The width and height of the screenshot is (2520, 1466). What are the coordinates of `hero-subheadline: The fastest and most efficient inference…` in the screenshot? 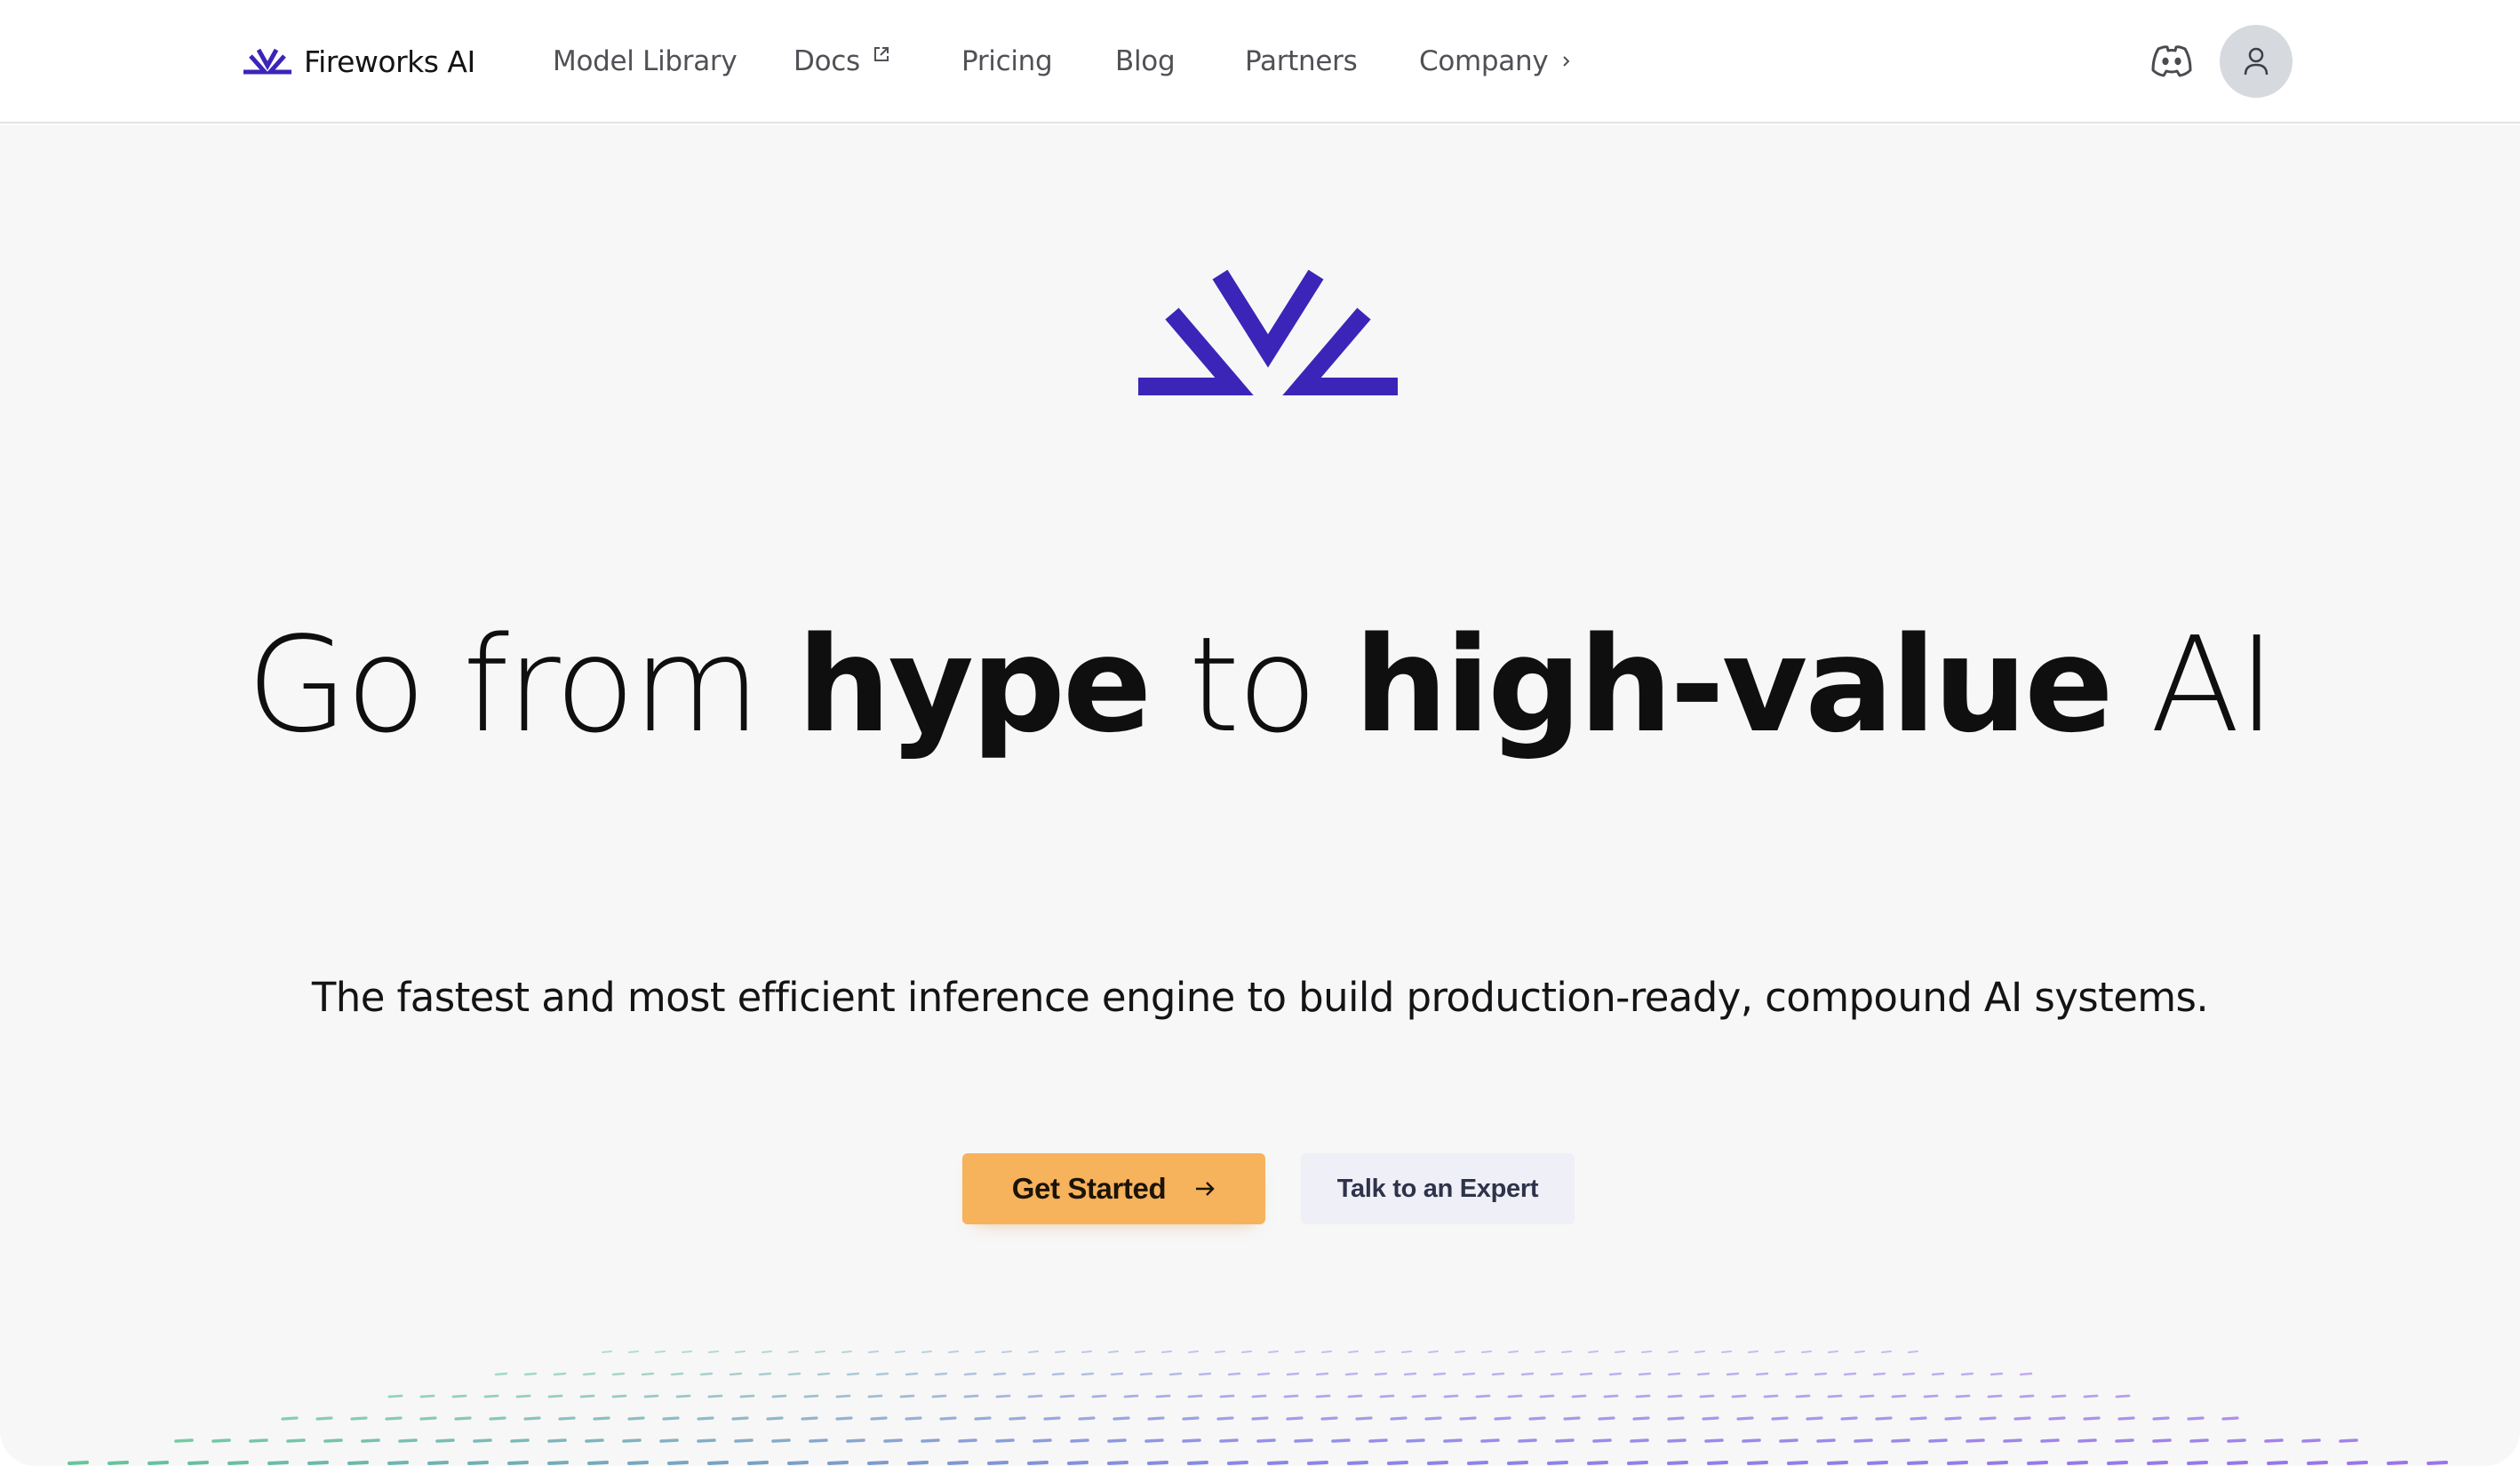 It's located at (1260, 997).